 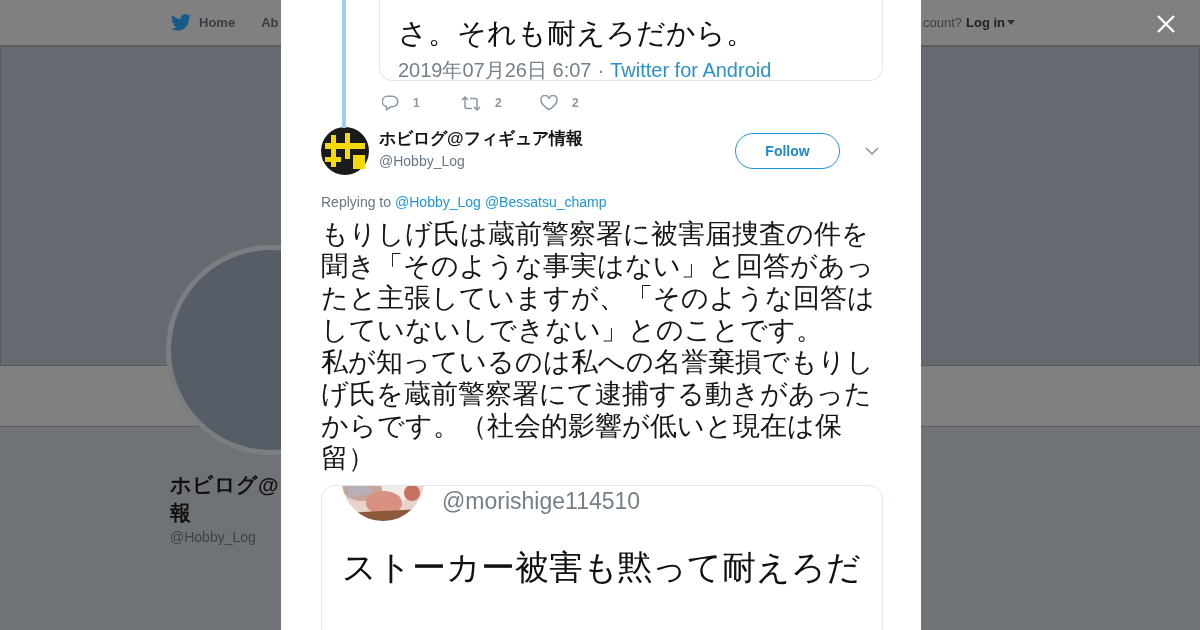 I want to click on quoted-text: ストーカー被害も黙って耐えろだ, so click(x=602, y=567).